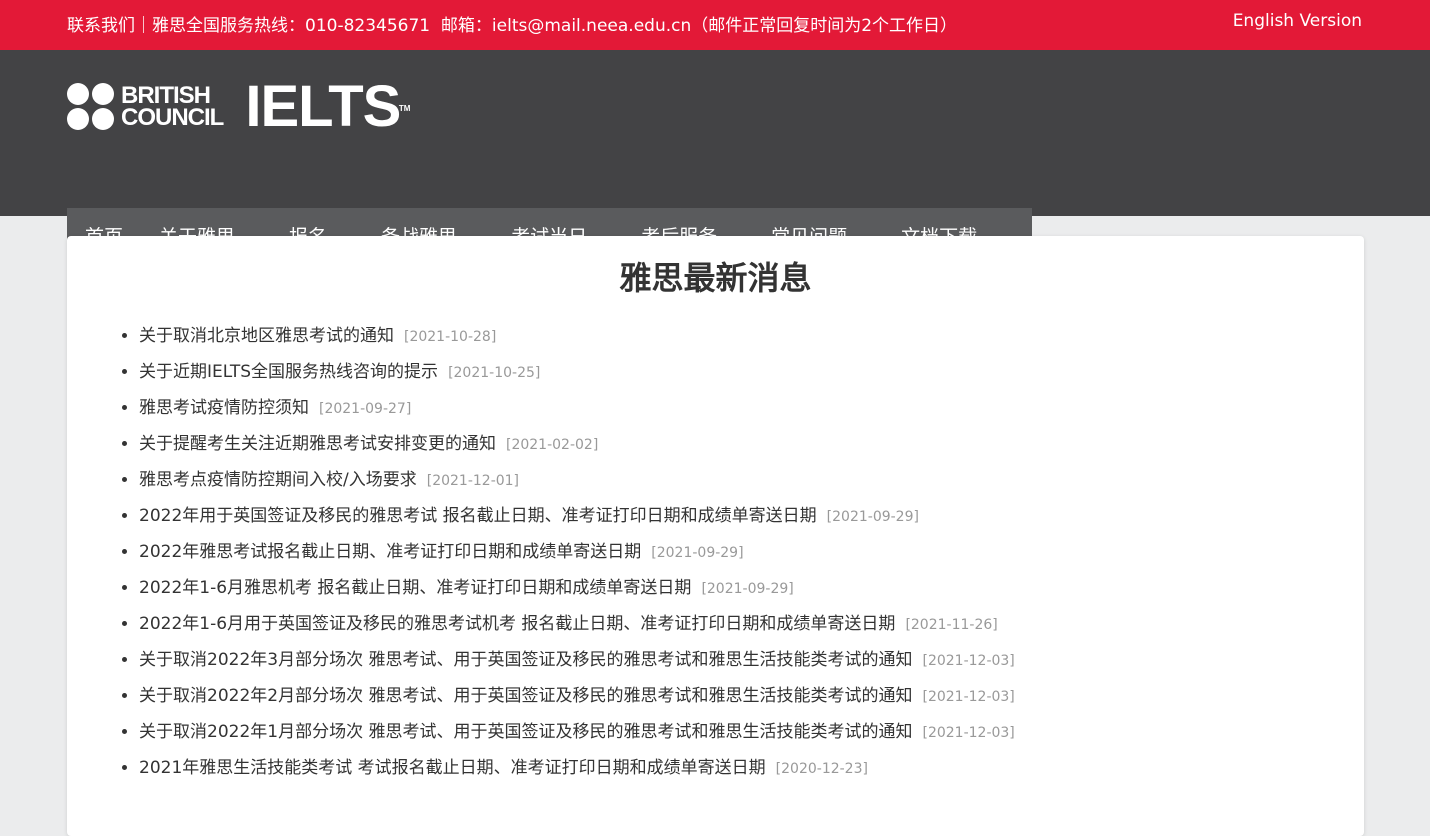 This screenshot has width=1430, height=836. What do you see at coordinates (404, 108) in the screenshot?
I see `trademark: TM` at bounding box center [404, 108].